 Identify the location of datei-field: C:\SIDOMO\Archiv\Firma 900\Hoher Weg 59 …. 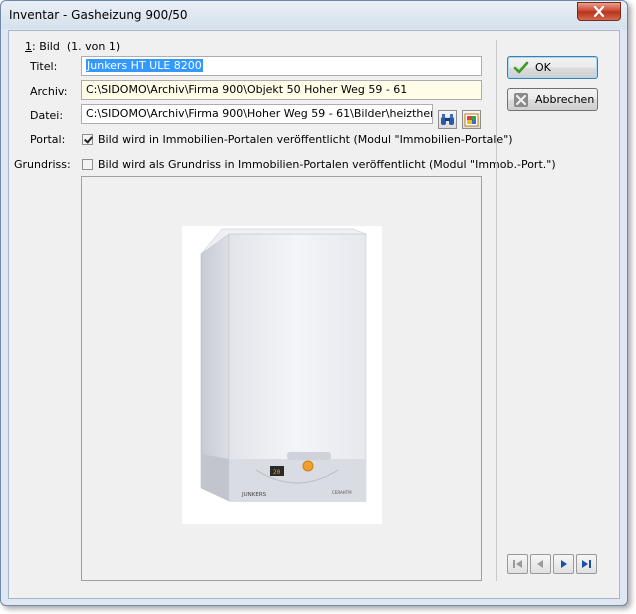
(257, 114).